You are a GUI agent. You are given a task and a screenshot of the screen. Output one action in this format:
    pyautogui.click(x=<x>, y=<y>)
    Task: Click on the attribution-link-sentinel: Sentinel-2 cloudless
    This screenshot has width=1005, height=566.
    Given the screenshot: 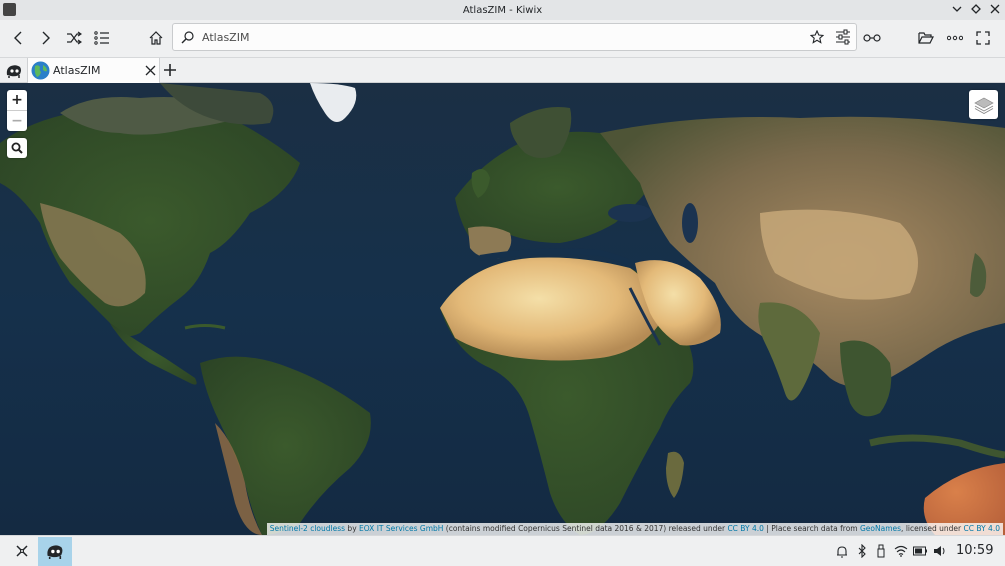 What is the action you would take?
    pyautogui.click(x=307, y=528)
    